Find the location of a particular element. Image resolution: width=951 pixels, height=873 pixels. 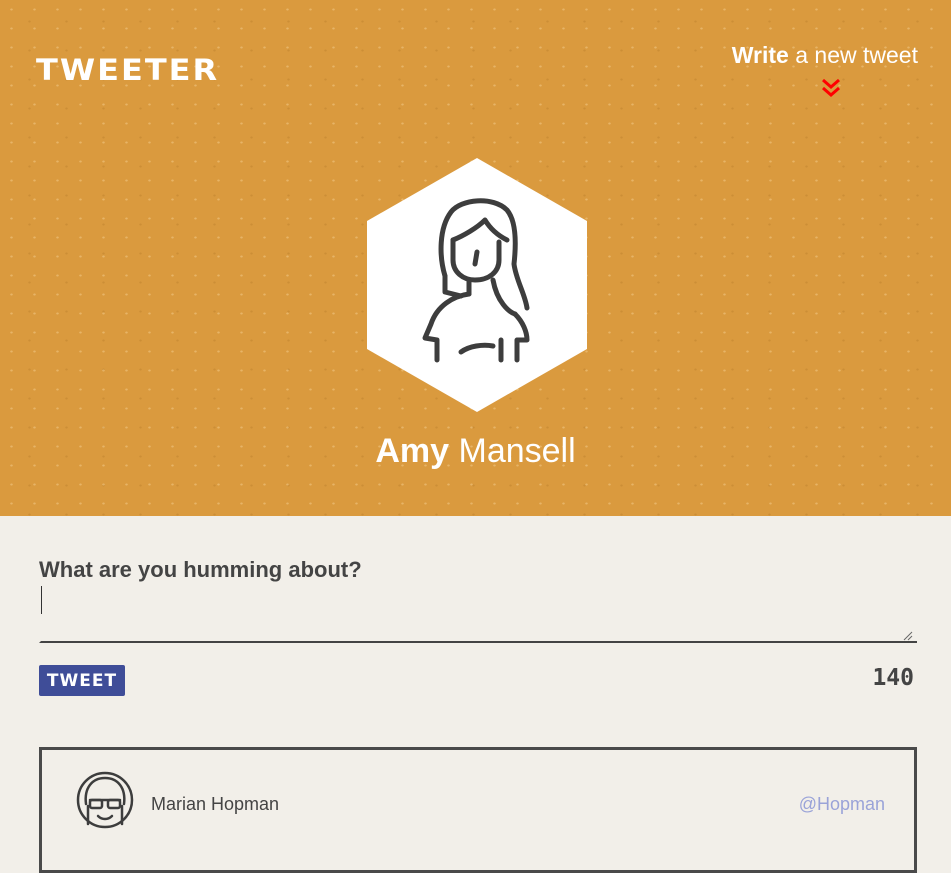

text-caret is located at coordinates (41, 600).